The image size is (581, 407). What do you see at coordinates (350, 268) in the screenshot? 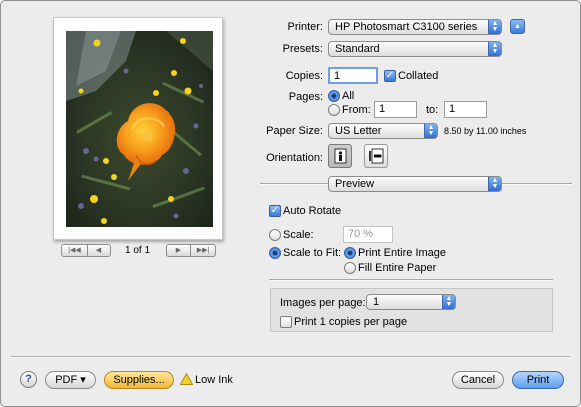
I see `fill-entire-paper-radio` at bounding box center [350, 268].